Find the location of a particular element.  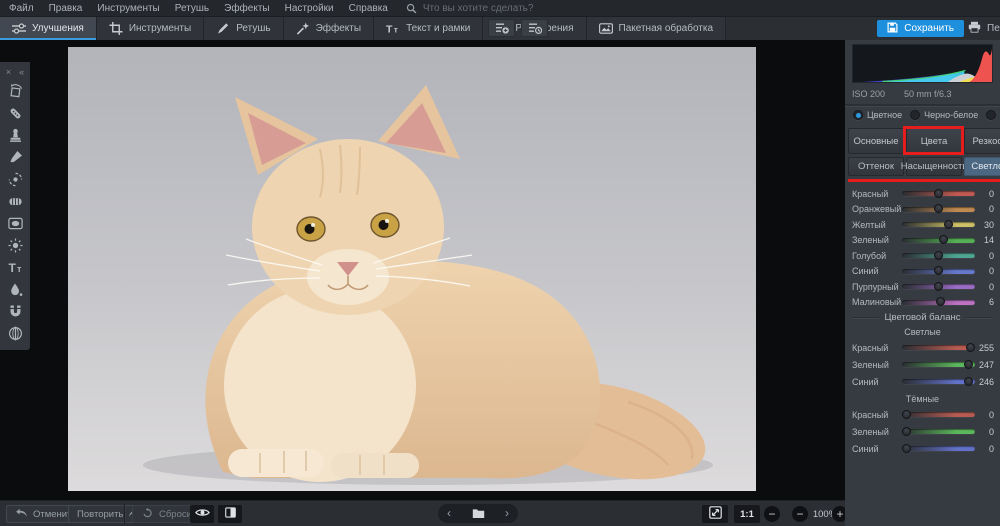

slider-row-оранжевый: Оранжевый 0 is located at coordinates (922, 210).